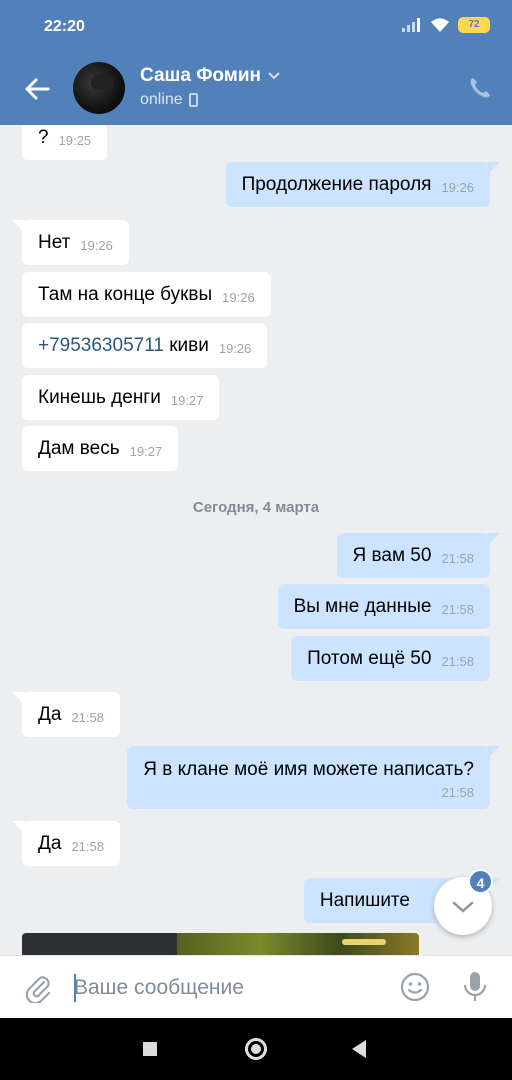  Describe the element at coordinates (369, 658) in the screenshot. I see `message-text: Потом ещё 50` at that location.